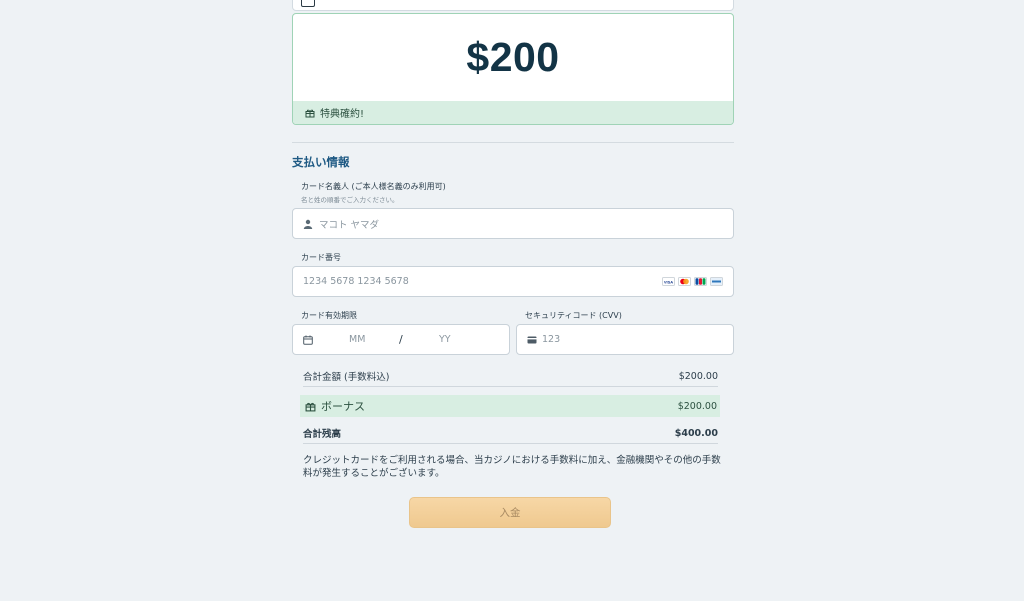 The width and height of the screenshot is (1024, 601). I want to click on svg-text: VISA, so click(668, 281).